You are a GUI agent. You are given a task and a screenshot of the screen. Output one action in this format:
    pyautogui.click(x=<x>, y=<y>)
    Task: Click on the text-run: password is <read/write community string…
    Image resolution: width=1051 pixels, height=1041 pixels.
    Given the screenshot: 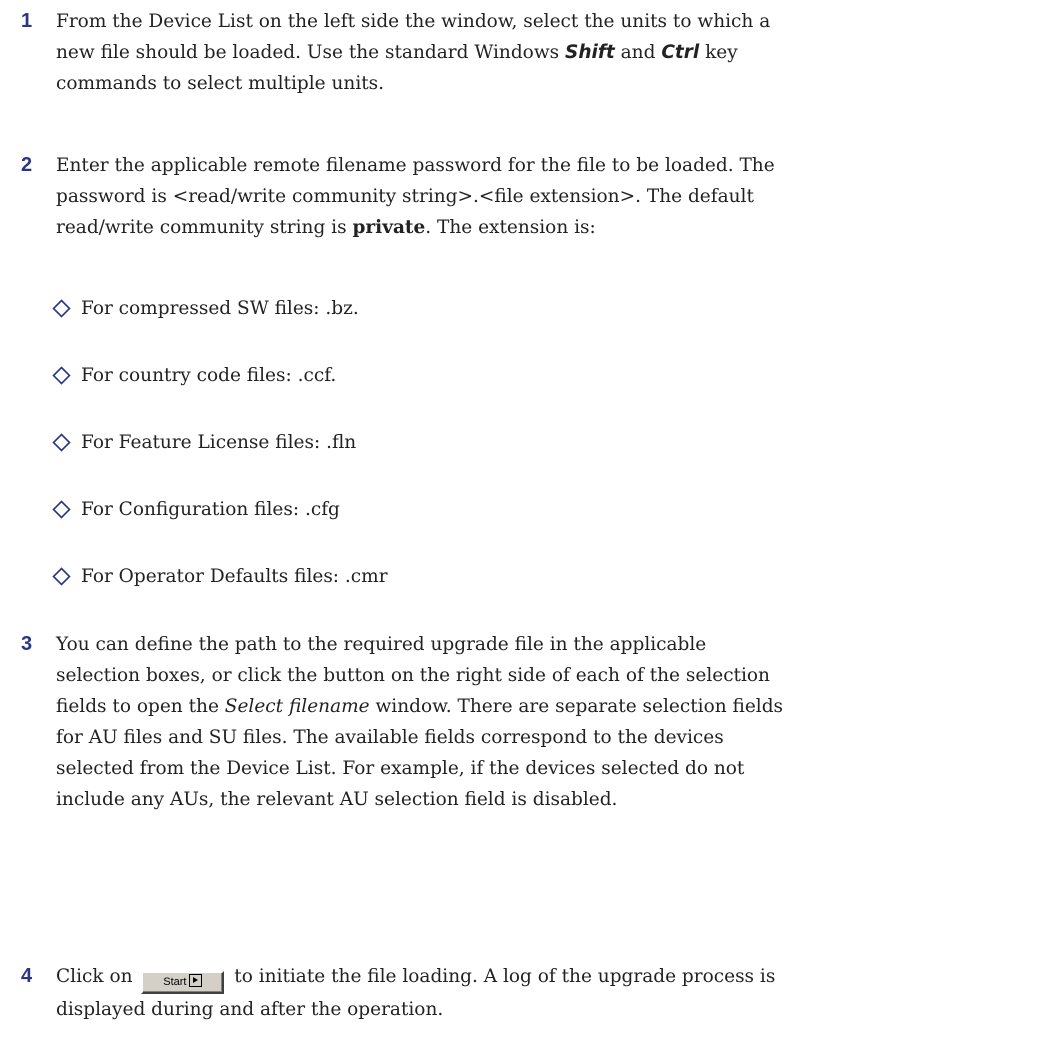 What is the action you would take?
    pyautogui.click(x=405, y=196)
    